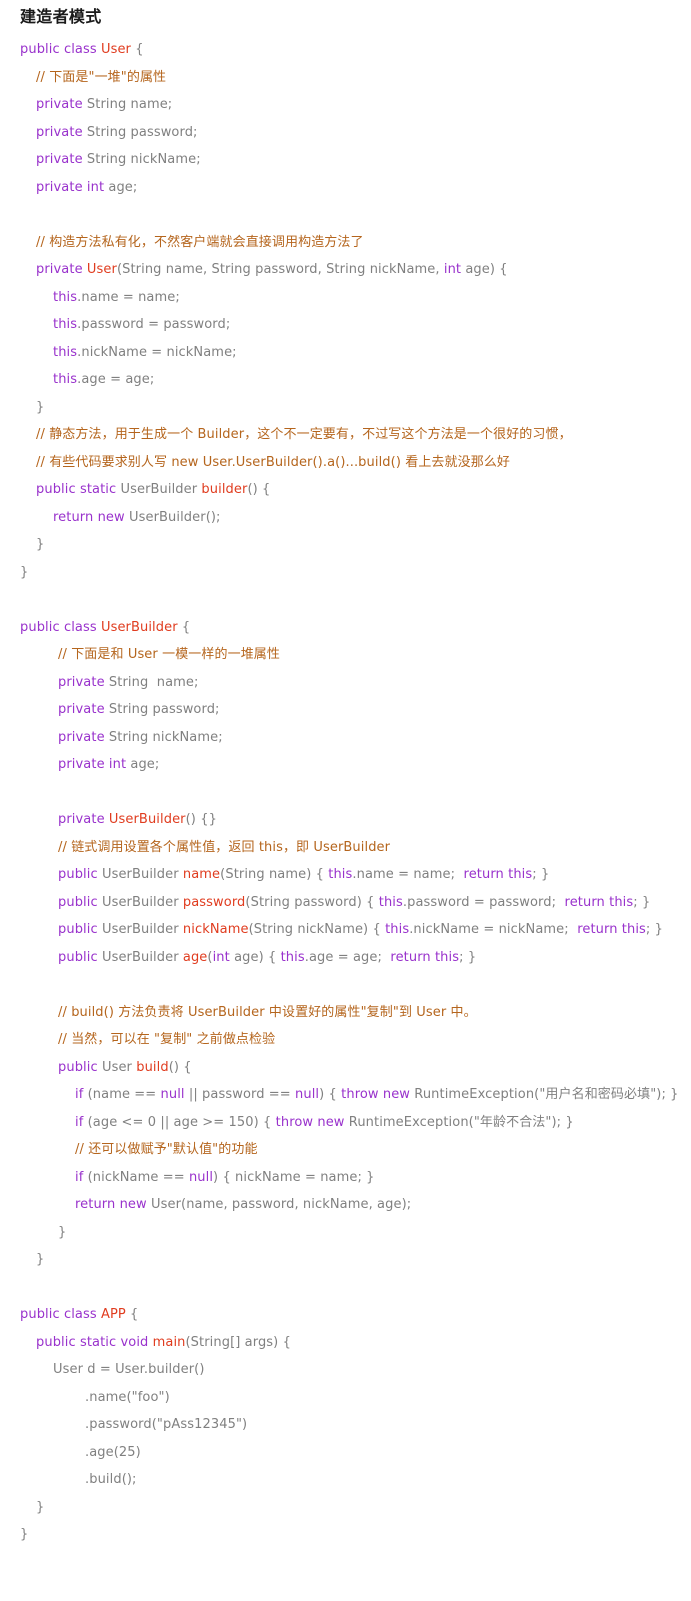 The height and width of the screenshot is (1601, 691). What do you see at coordinates (345, 655) in the screenshot?
I see `code-line: // 下面是和 User 一模一样的一堆属性` at bounding box center [345, 655].